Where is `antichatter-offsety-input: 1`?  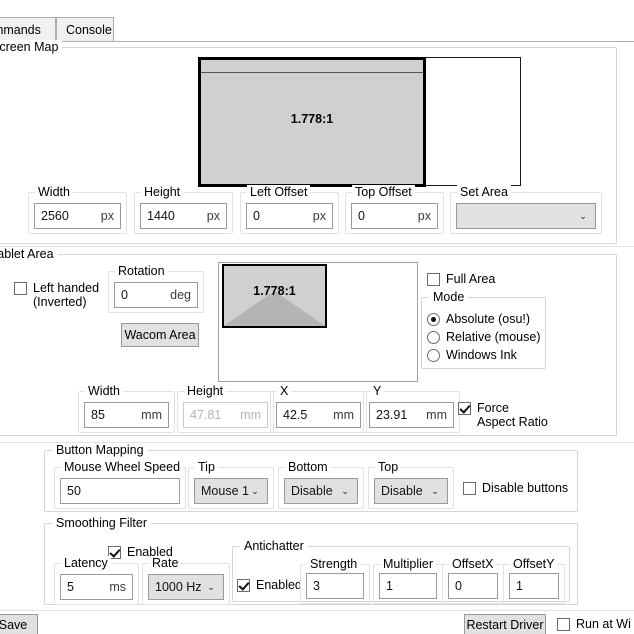 antichatter-offsety-input: 1 is located at coordinates (534, 586).